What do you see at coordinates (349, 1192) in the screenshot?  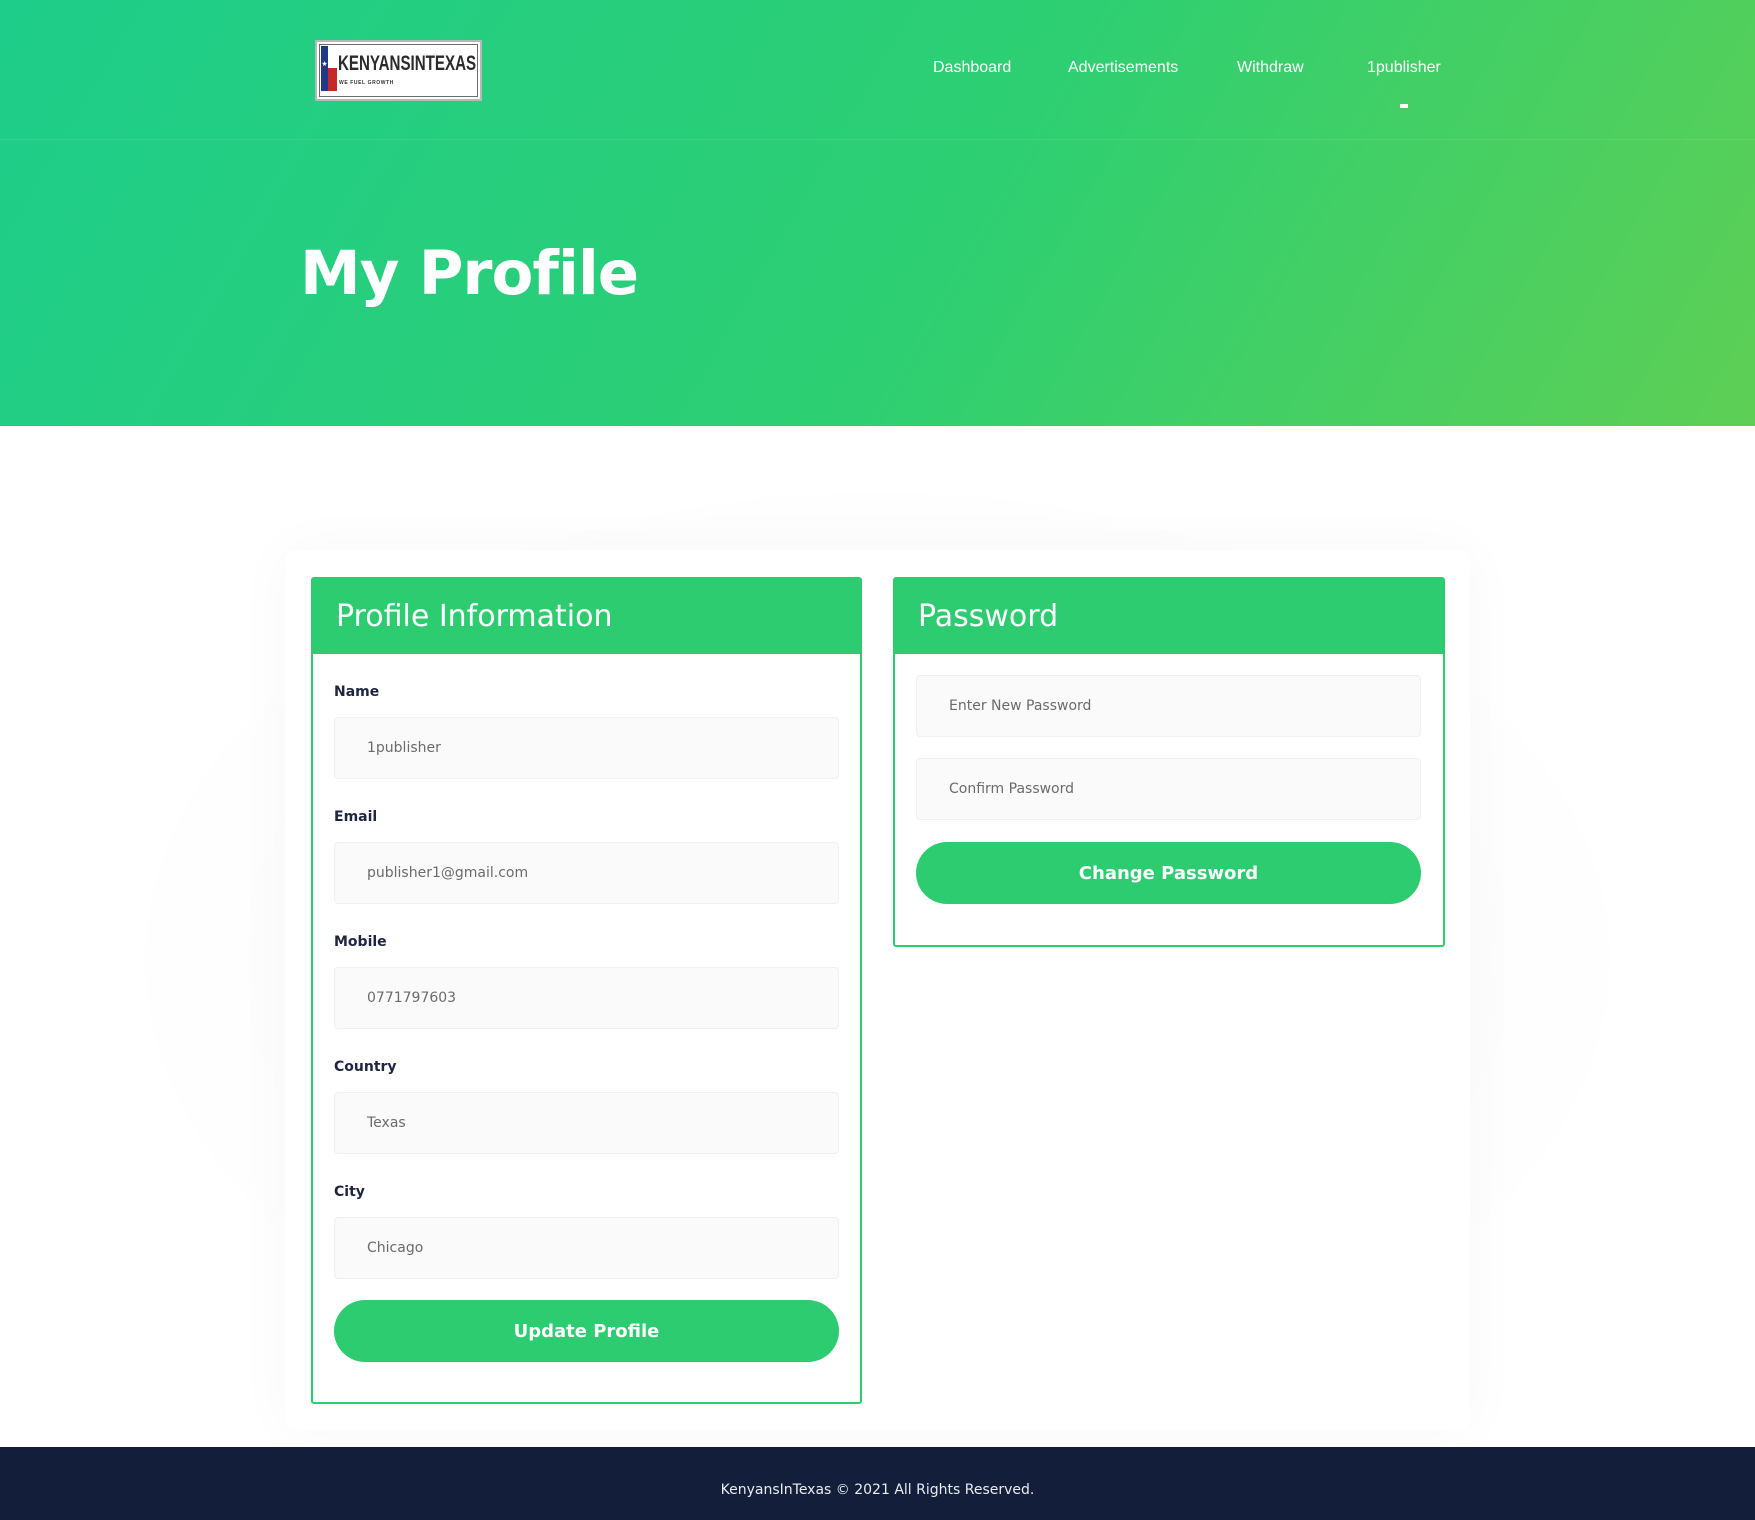 I see `city-label: City` at bounding box center [349, 1192].